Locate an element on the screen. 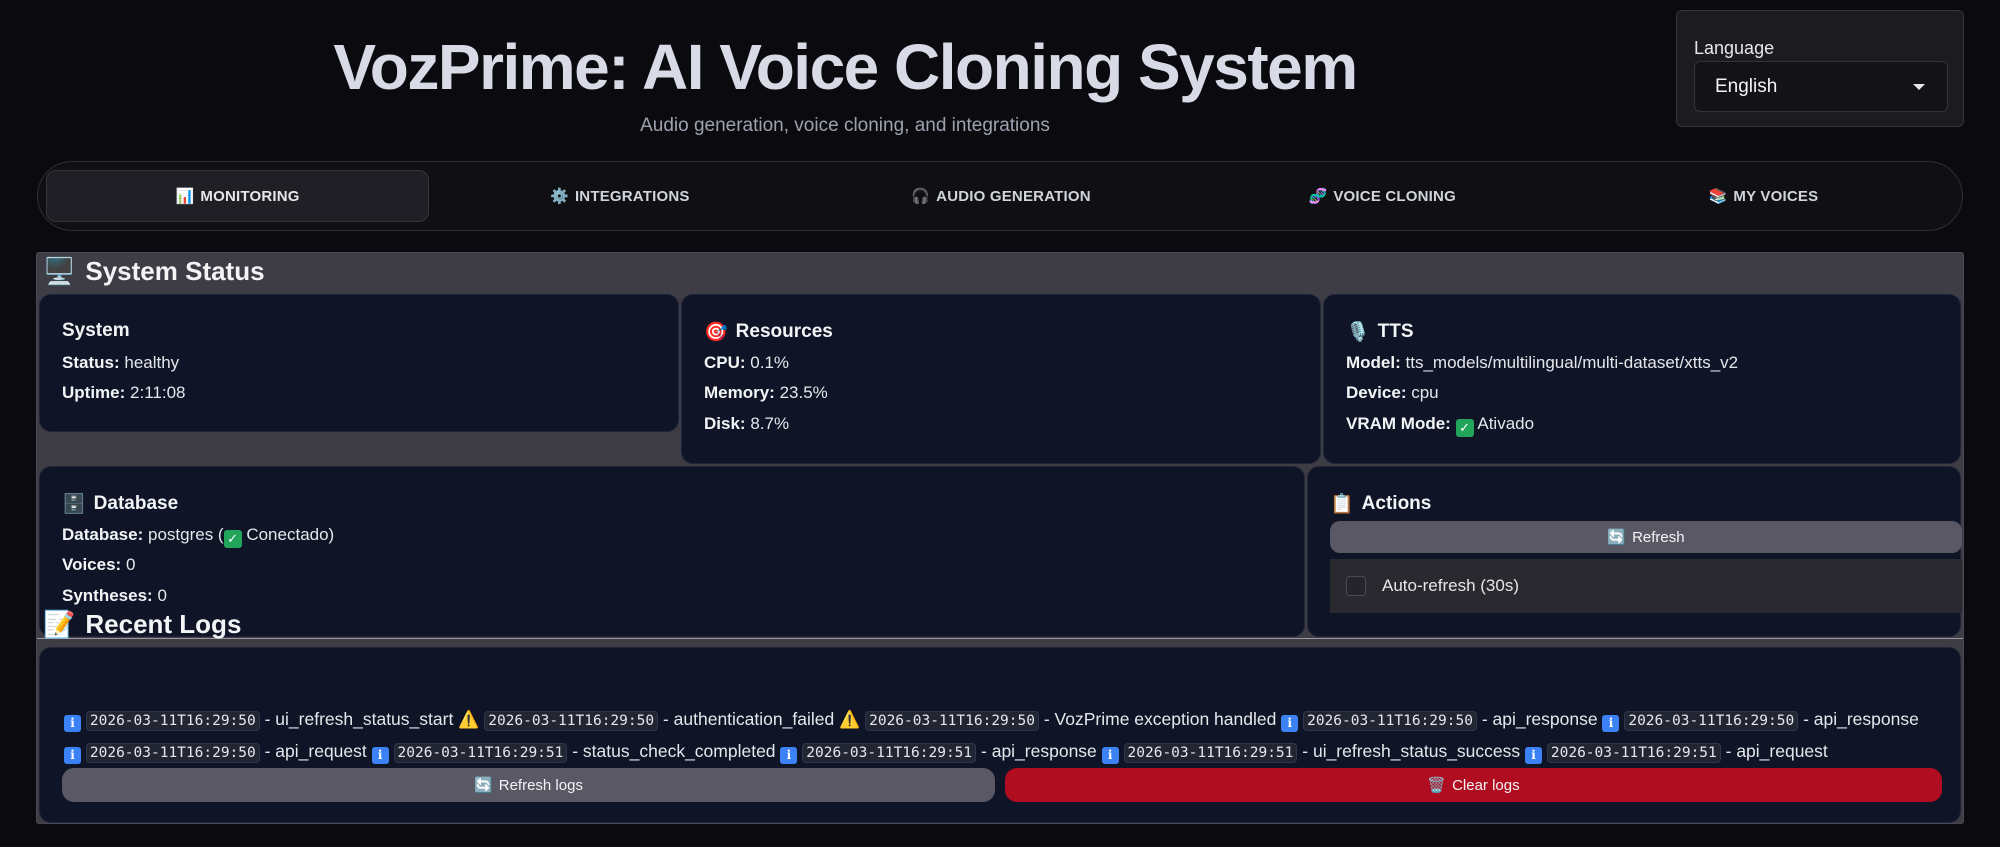  log-entry: i 2026-03-11T16:29:51 - api_response is located at coordinates (941, 752).